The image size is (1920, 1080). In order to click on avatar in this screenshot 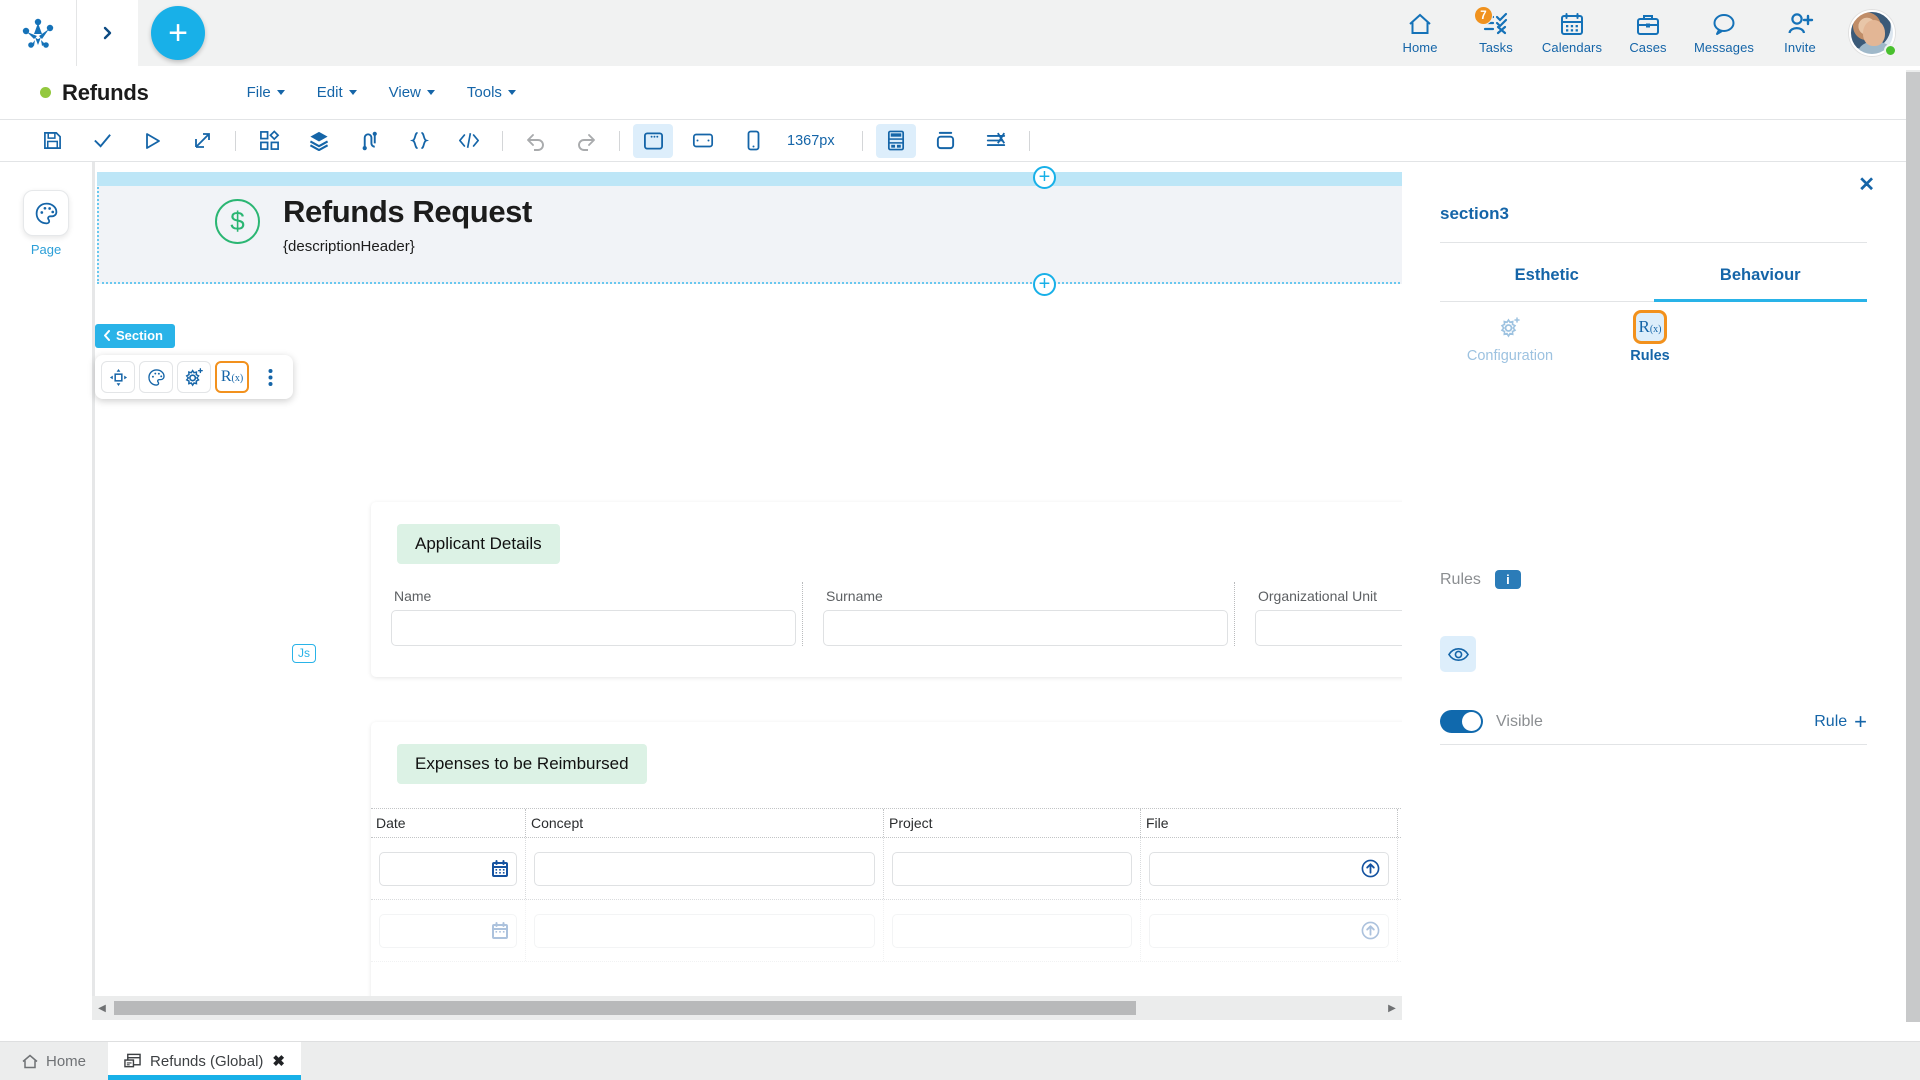, I will do `click(1872, 33)`.